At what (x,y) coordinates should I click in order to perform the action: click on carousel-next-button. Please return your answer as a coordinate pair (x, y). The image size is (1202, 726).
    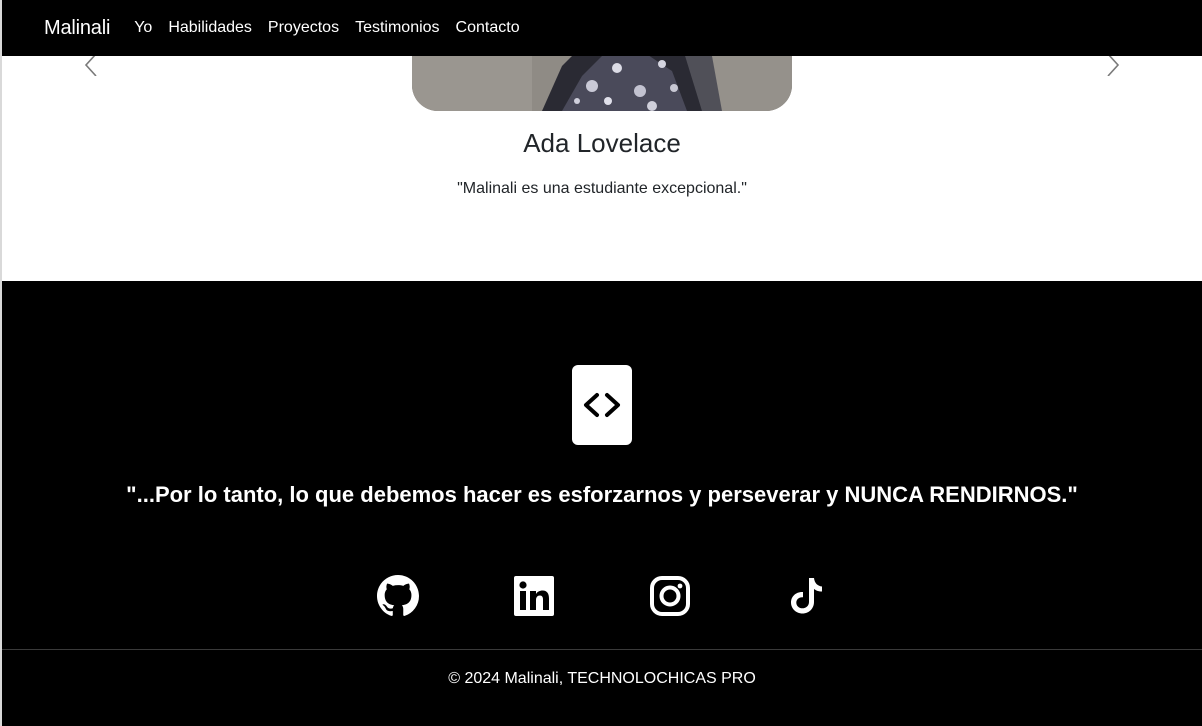
    Looking at the image, I should click on (1112, 66).